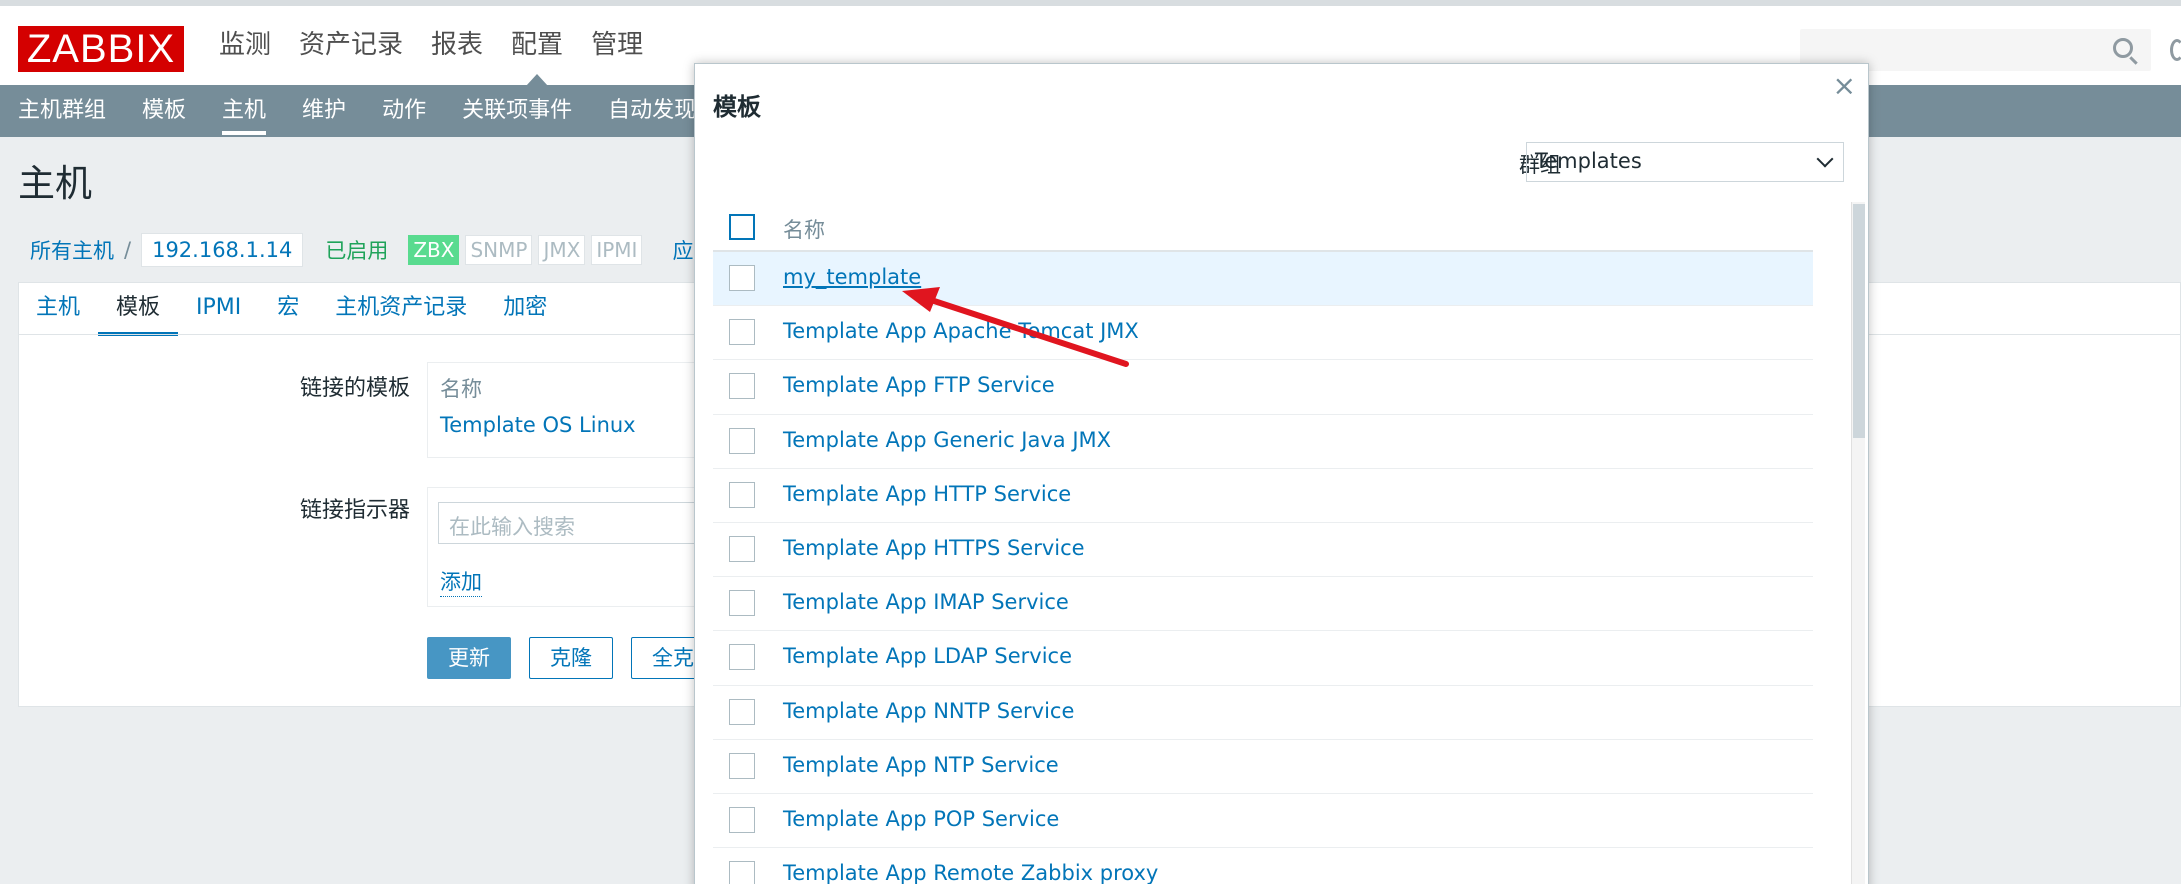 The width and height of the screenshot is (2181, 884). Describe the element at coordinates (1263, 658) in the screenshot. I see `template-row: Template App LDAP Service` at that location.